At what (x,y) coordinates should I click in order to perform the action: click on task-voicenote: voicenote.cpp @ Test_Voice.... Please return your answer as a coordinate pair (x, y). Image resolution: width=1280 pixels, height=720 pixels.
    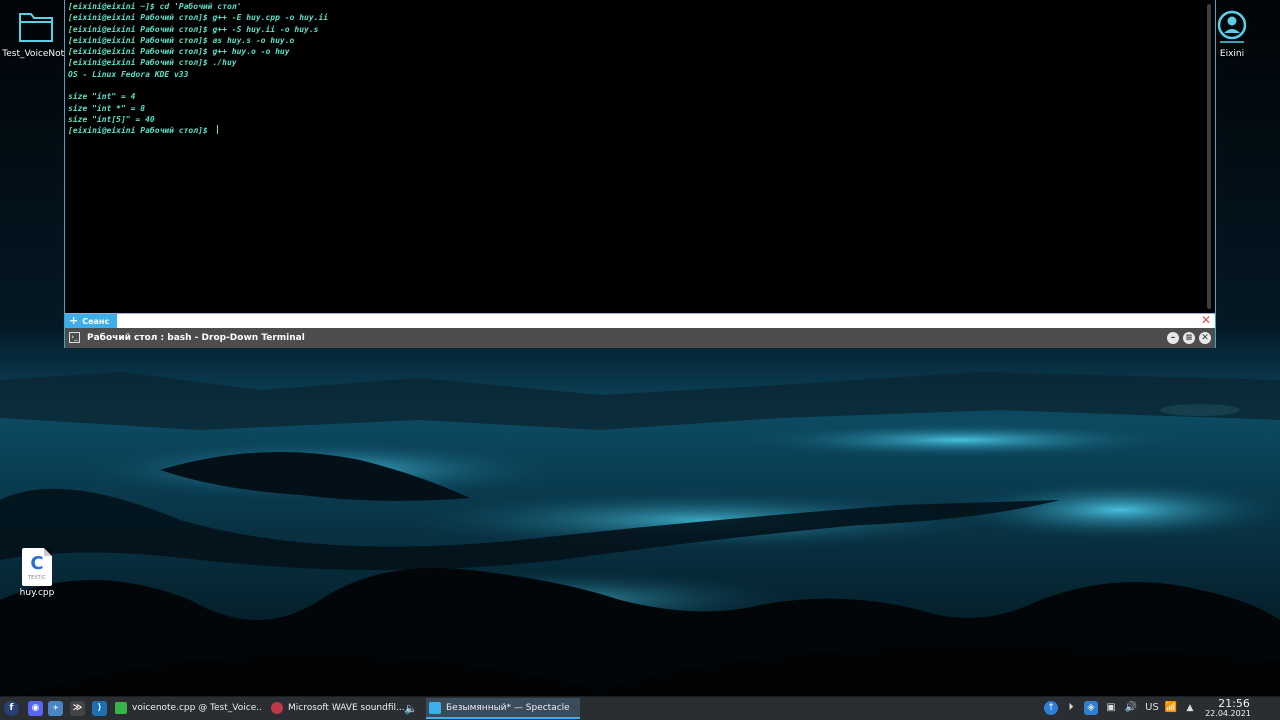
    Looking at the image, I should click on (187, 708).